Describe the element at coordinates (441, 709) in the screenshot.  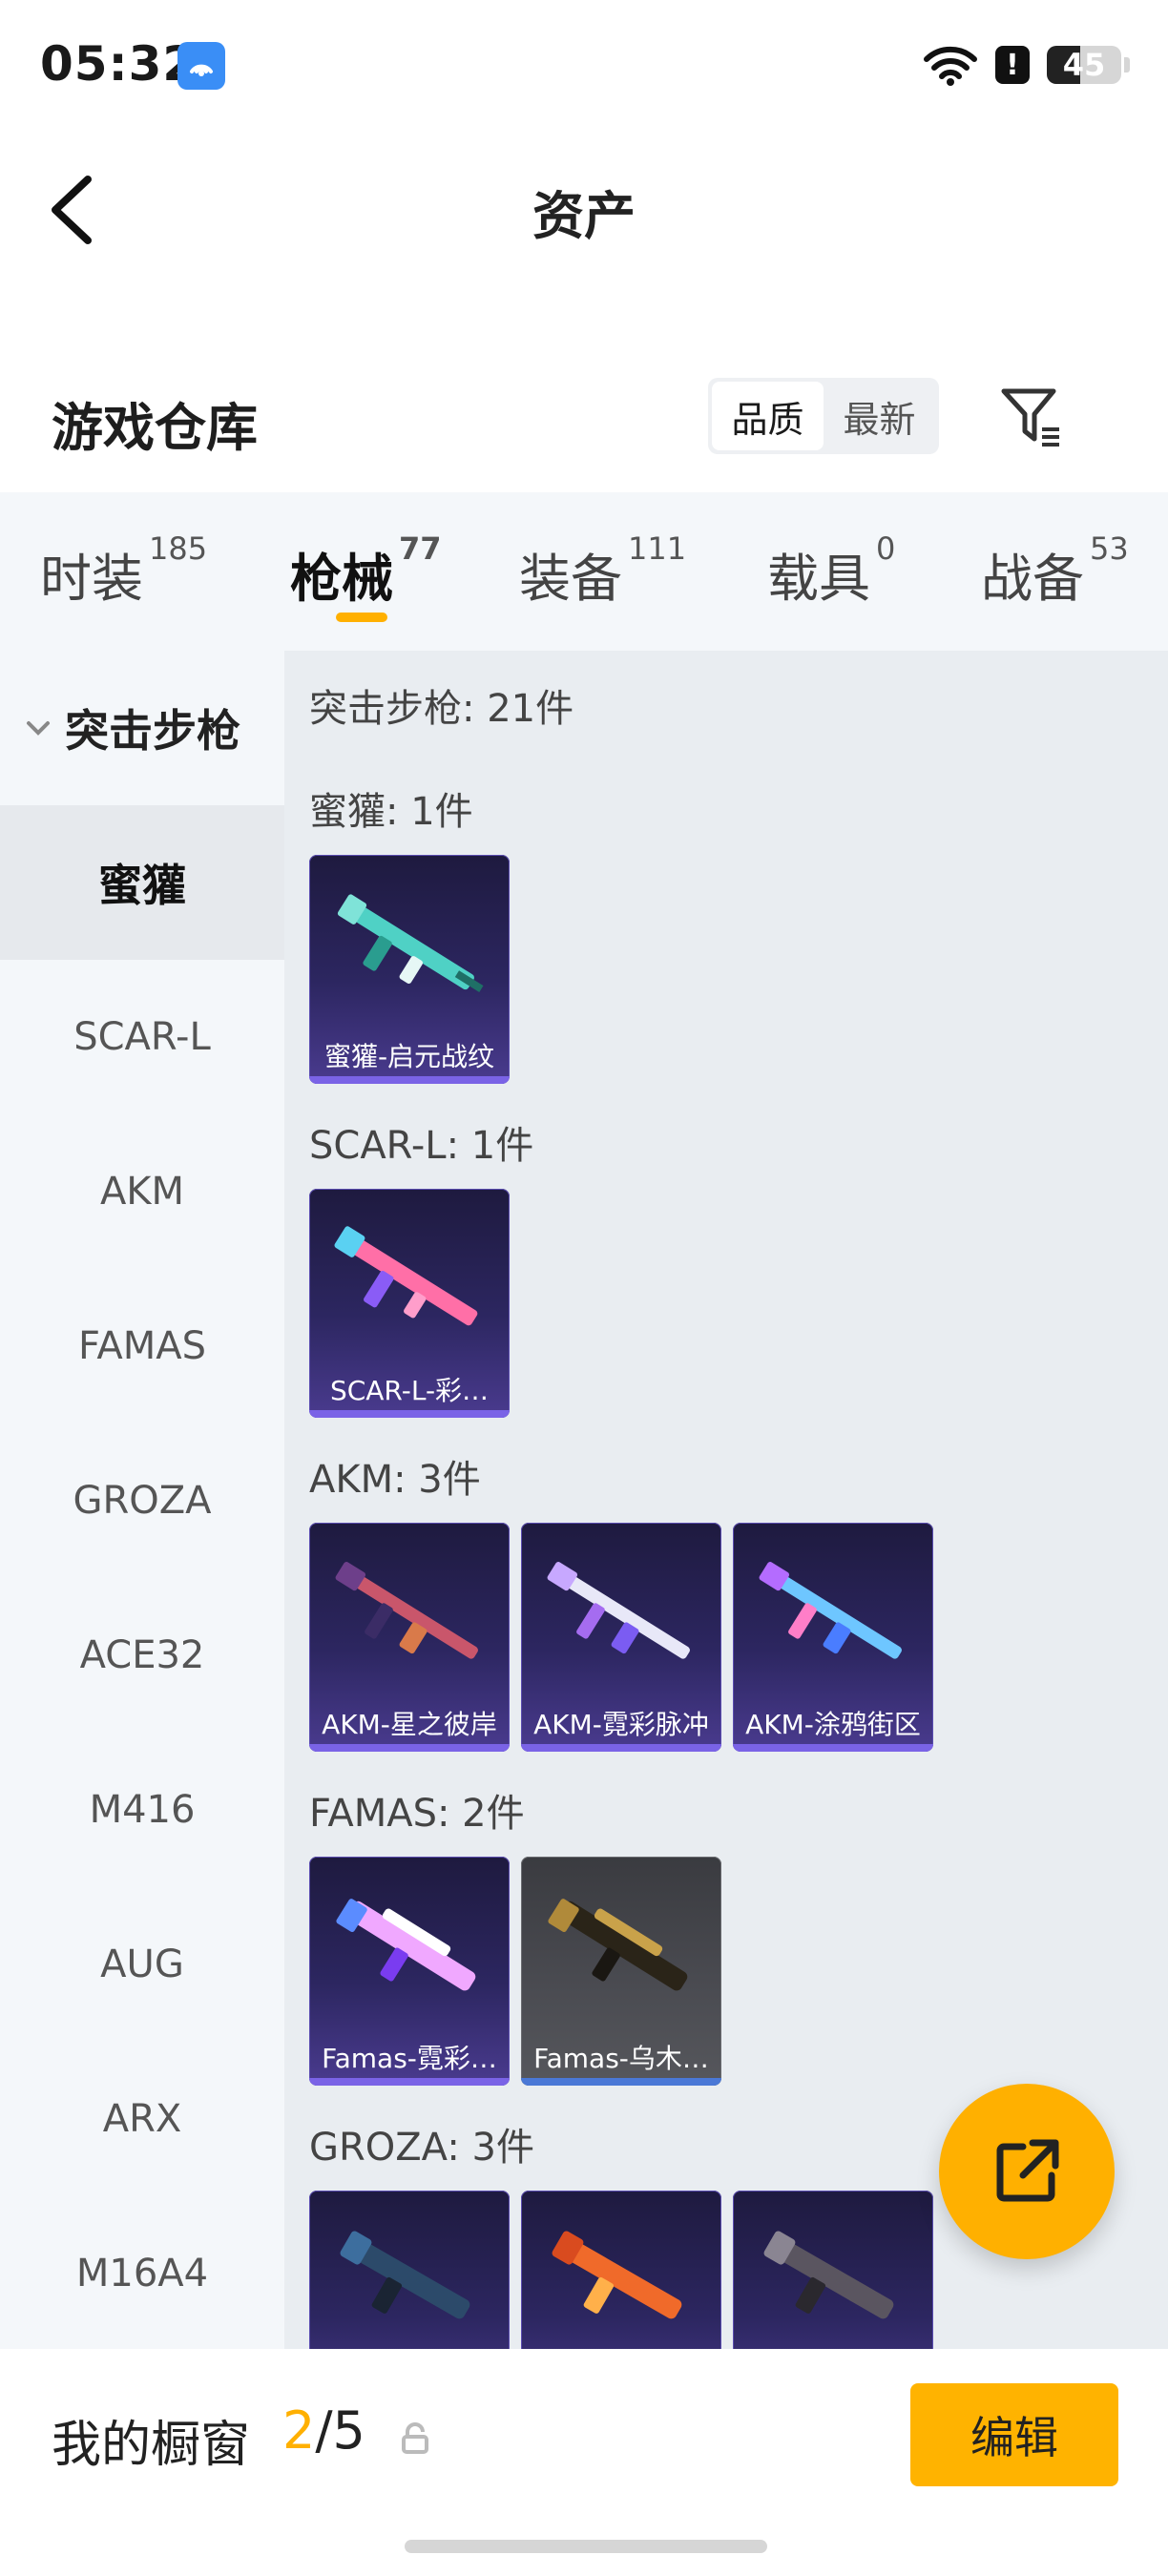
I see `category-summary: 突击步枪: 21件` at that location.